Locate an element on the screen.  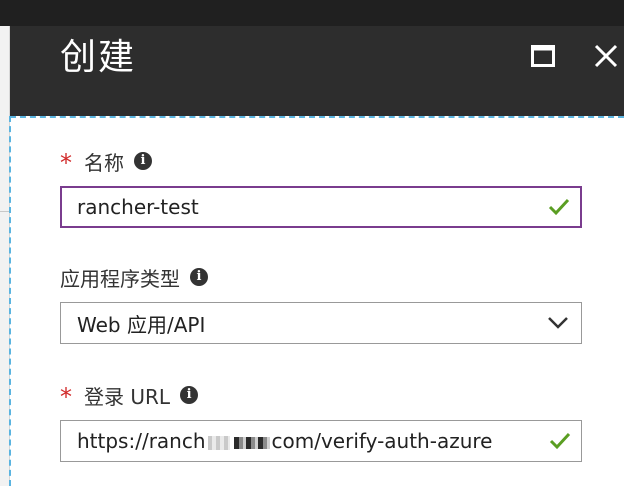
sign-on-url-label: * 登录 URL i is located at coordinates (129, 396).